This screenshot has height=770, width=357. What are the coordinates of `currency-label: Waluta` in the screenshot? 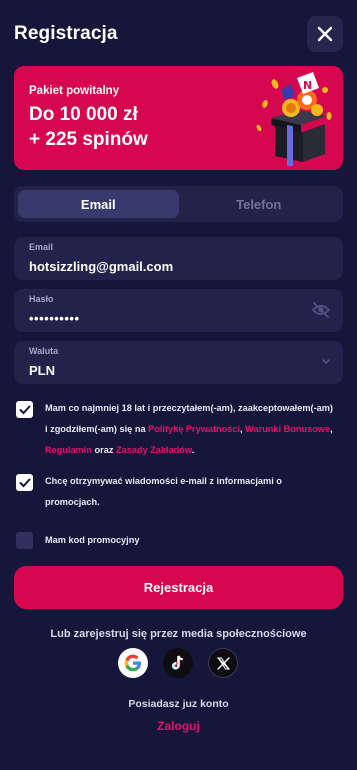 It's located at (44, 351).